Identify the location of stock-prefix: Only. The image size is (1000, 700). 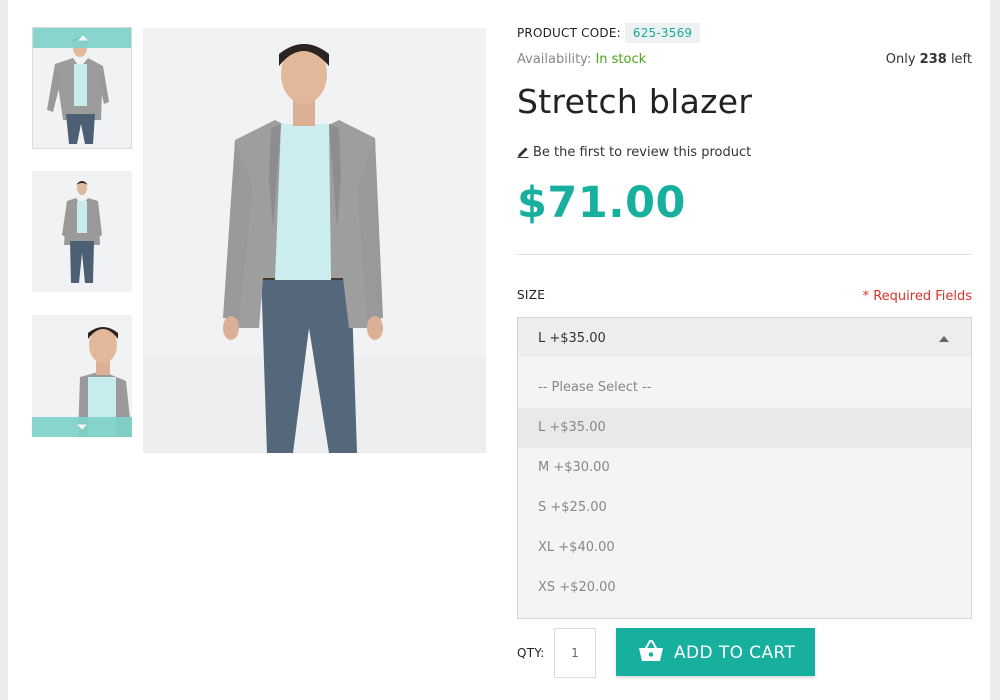
(900, 59).